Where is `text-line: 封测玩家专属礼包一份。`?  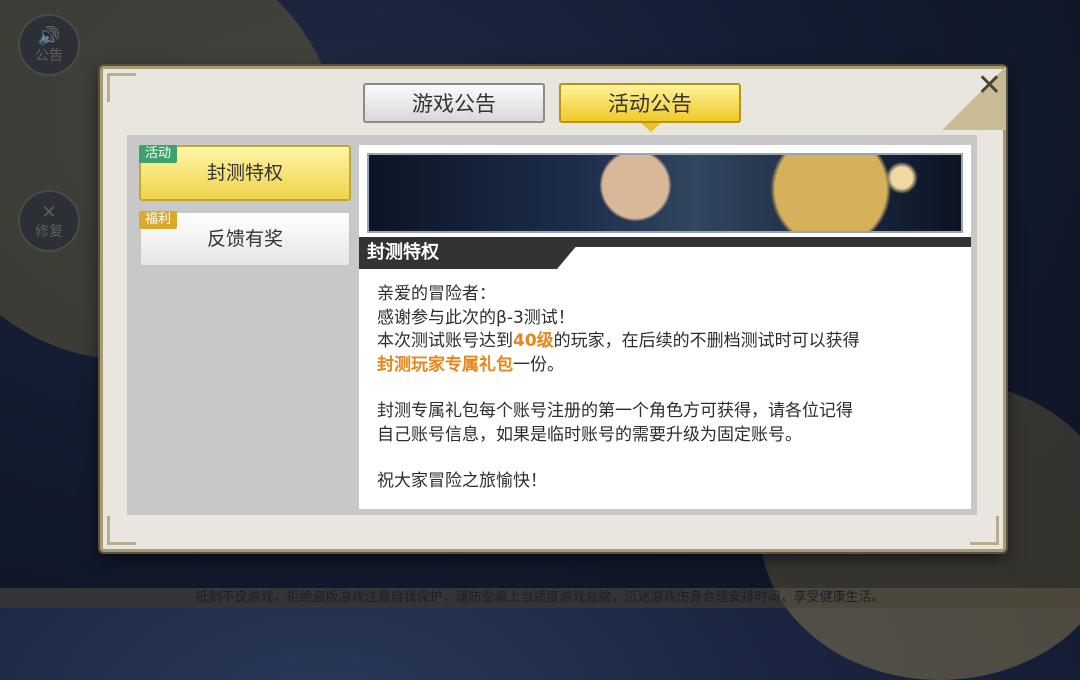
text-line: 封测玩家专属礼包一份。 is located at coordinates (669, 366).